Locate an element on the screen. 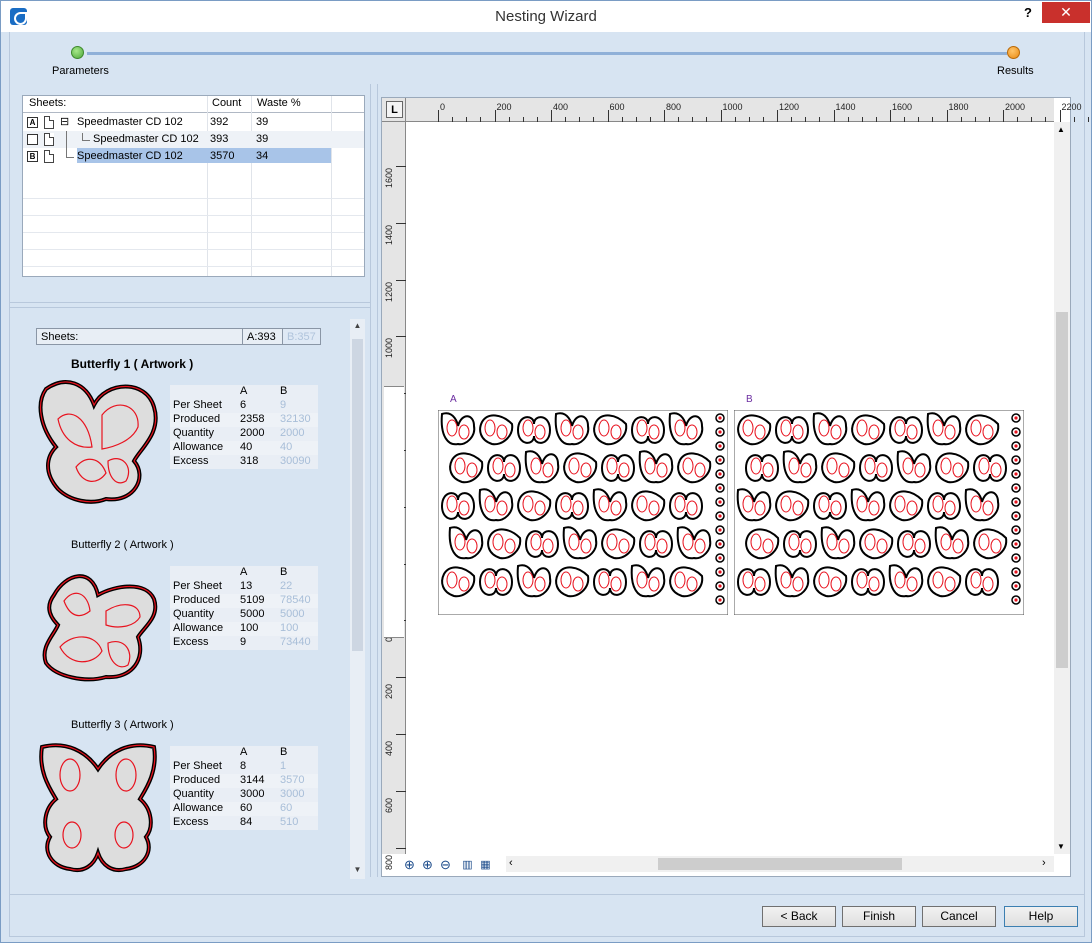 This screenshot has height=943, width=1092. properties-scrollbar: ▲ ▼ is located at coordinates (357, 599).